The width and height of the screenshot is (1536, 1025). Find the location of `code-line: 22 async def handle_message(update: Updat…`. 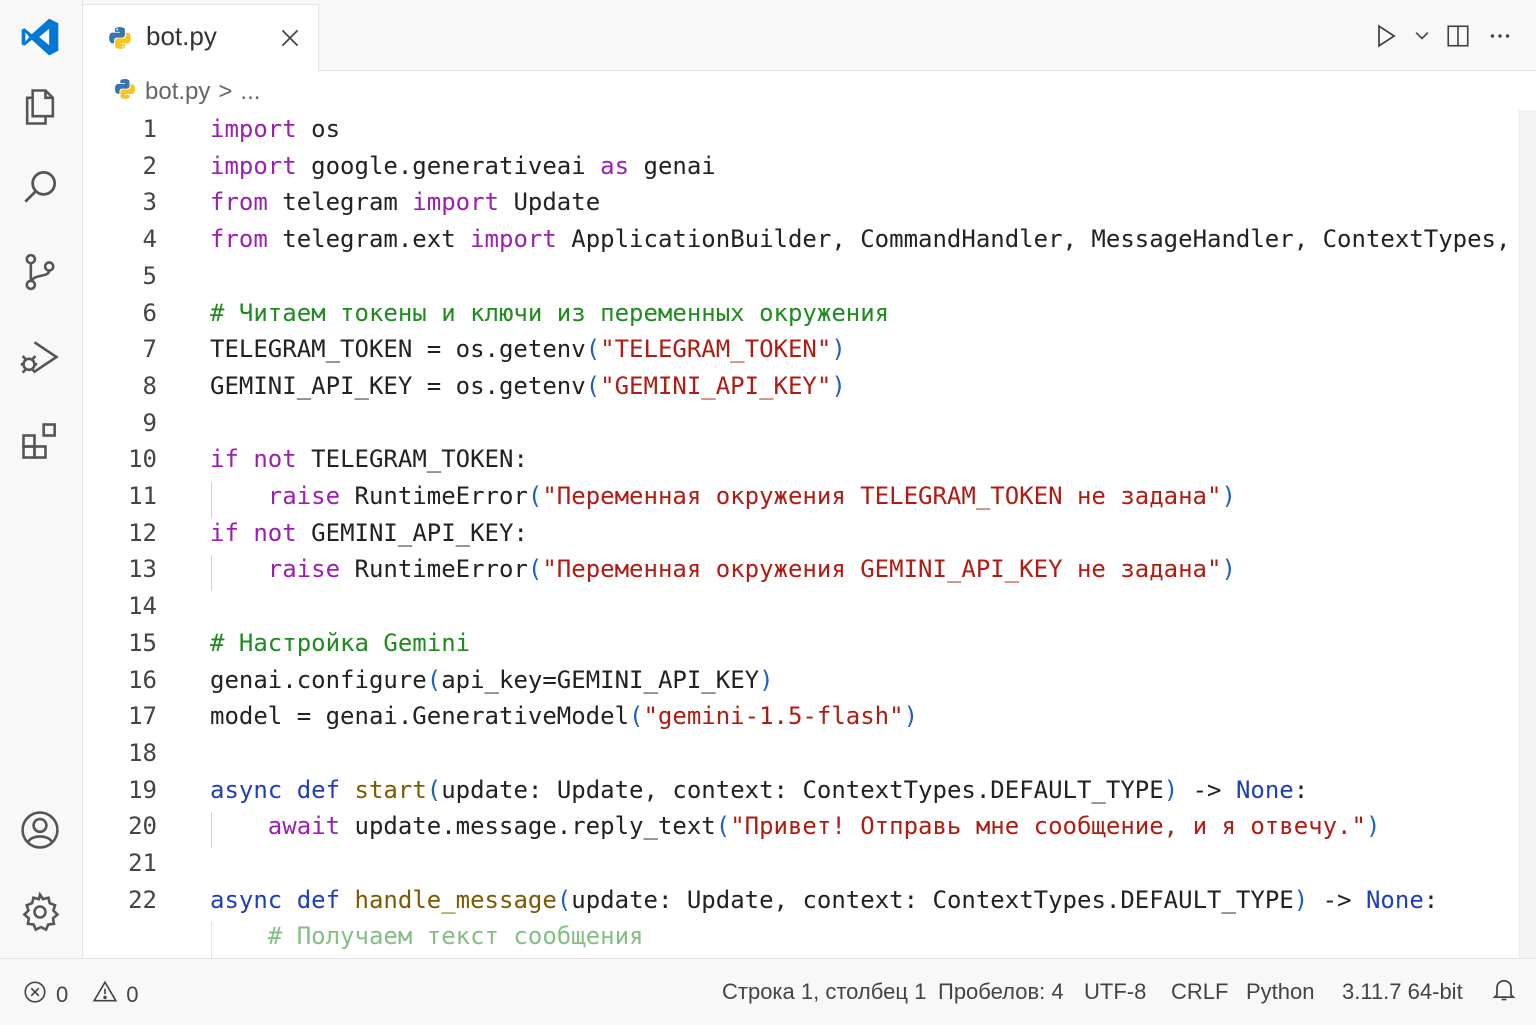

code-line: 22 async def handle_message(update: Updat… is located at coordinates (809, 904).